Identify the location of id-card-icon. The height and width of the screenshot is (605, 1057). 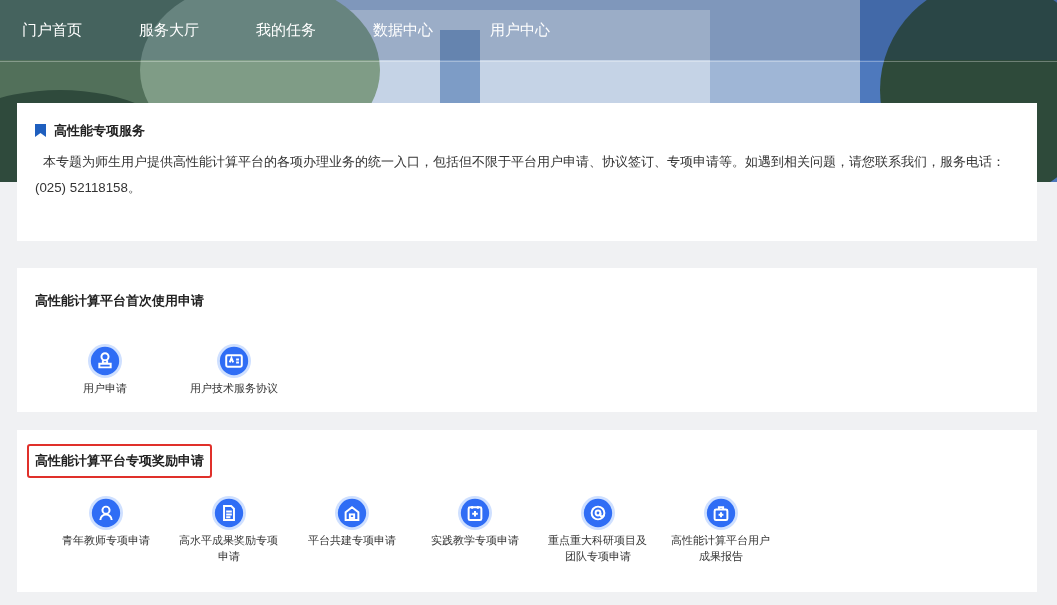
(233, 360).